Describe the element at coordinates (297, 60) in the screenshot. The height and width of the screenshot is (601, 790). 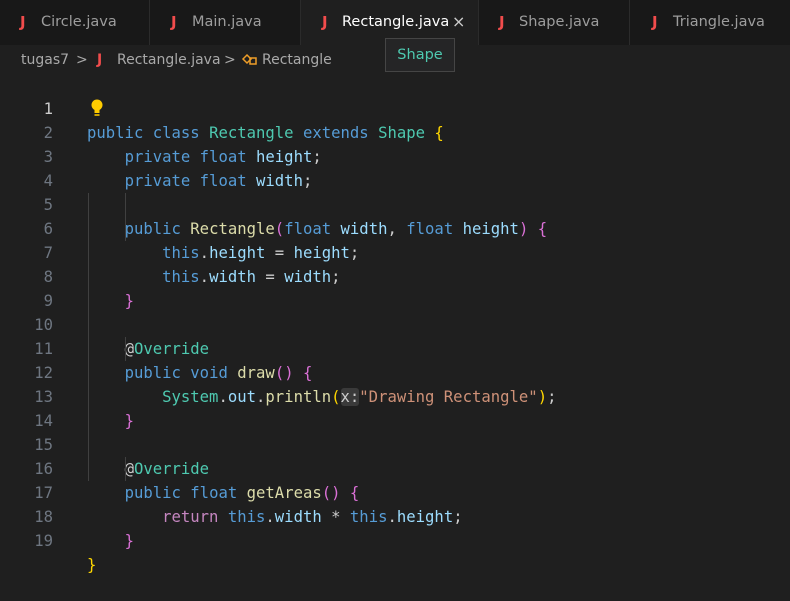
I see `breadcrumb-symbol: Rectangle` at that location.